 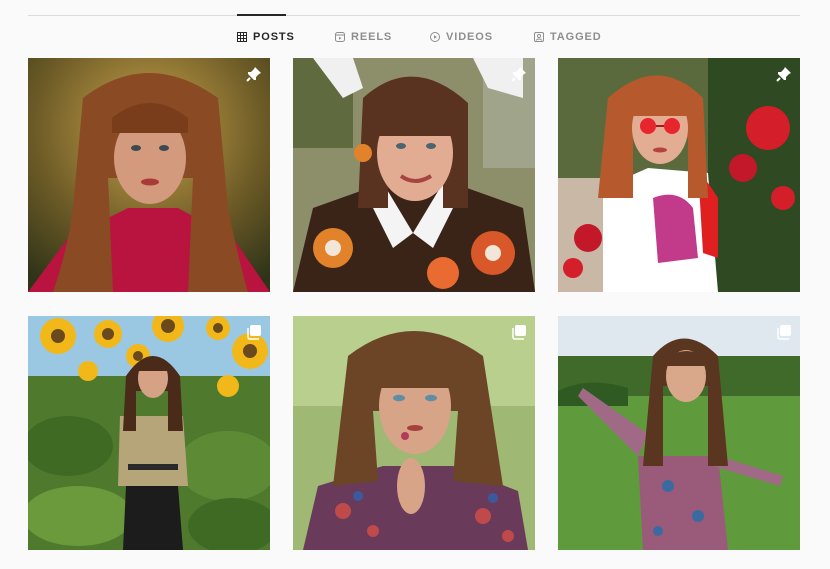 I want to click on tab-posts: POSTS, so click(x=266, y=37).